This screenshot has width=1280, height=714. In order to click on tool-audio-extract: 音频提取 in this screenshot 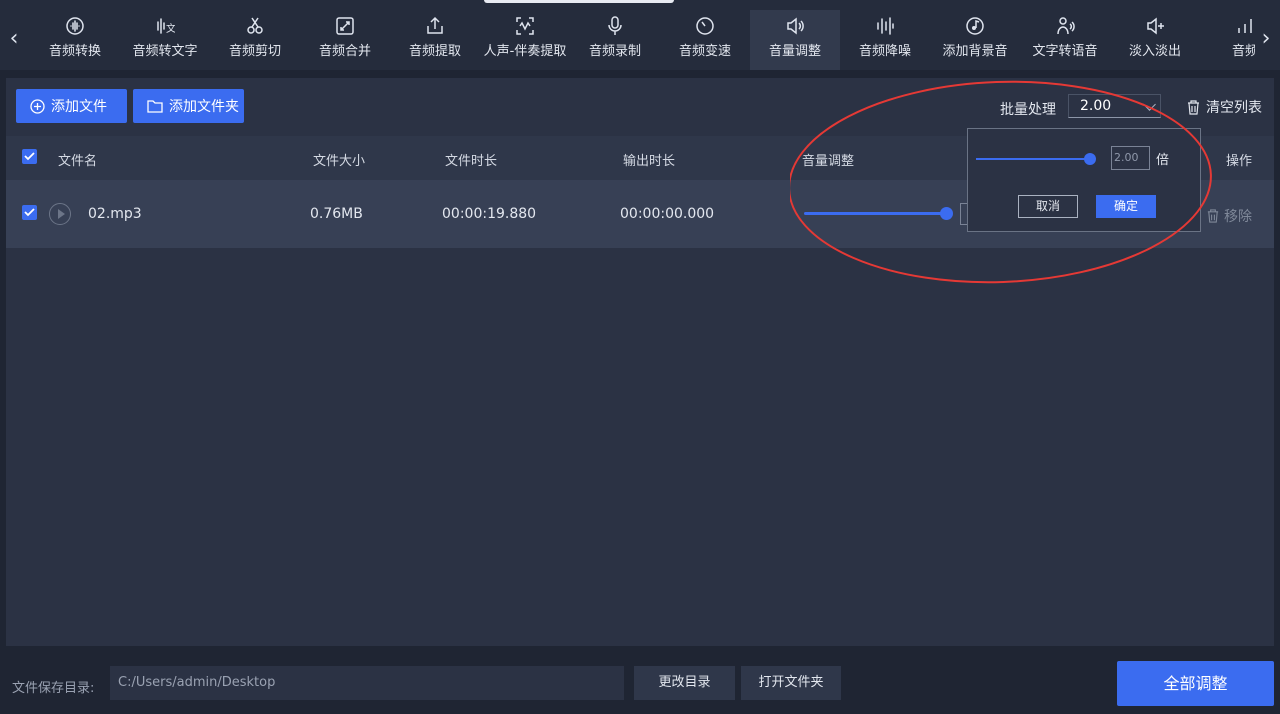, I will do `click(435, 40)`.